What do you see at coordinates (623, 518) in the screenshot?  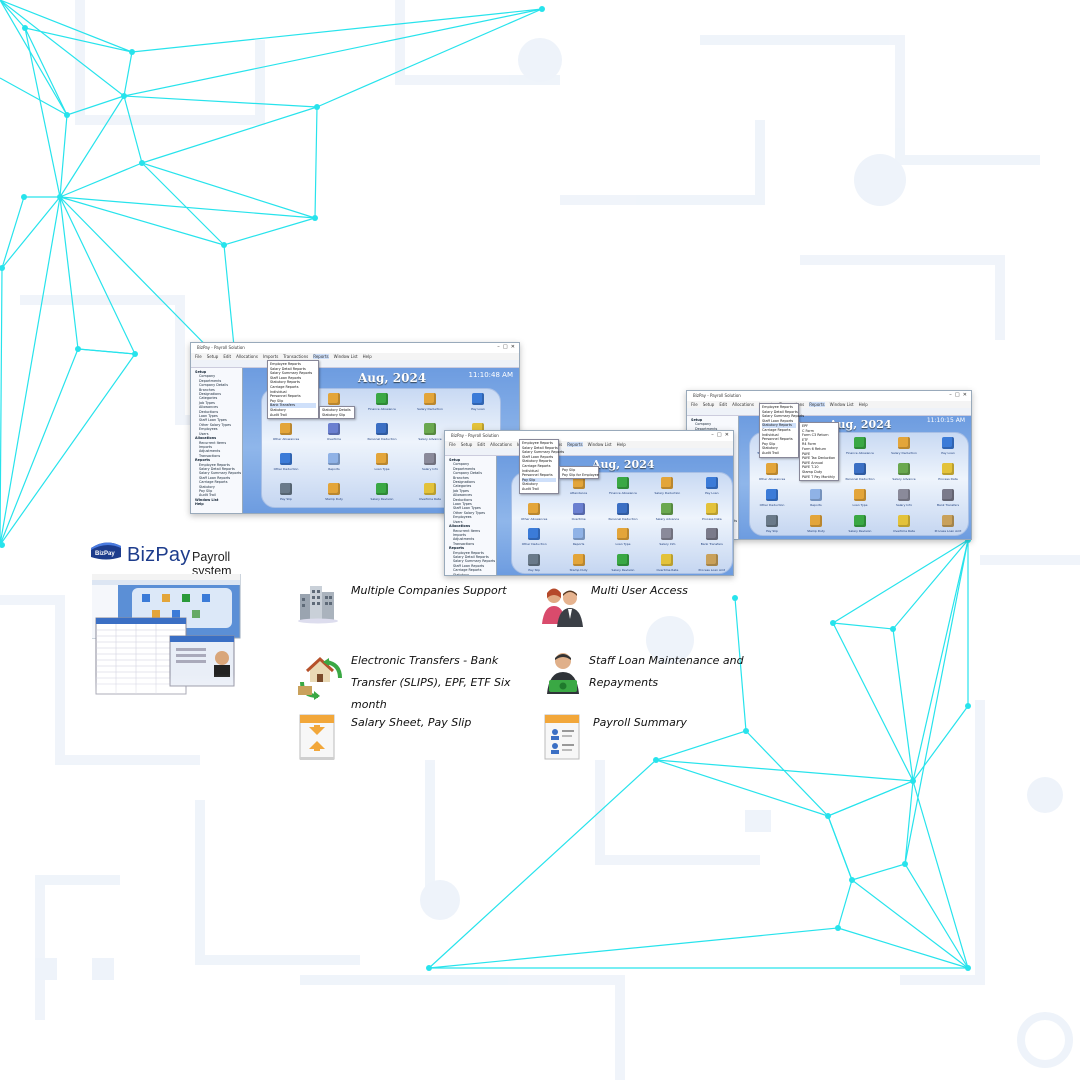 I see `shortcut-label: Personal Deduction` at bounding box center [623, 518].